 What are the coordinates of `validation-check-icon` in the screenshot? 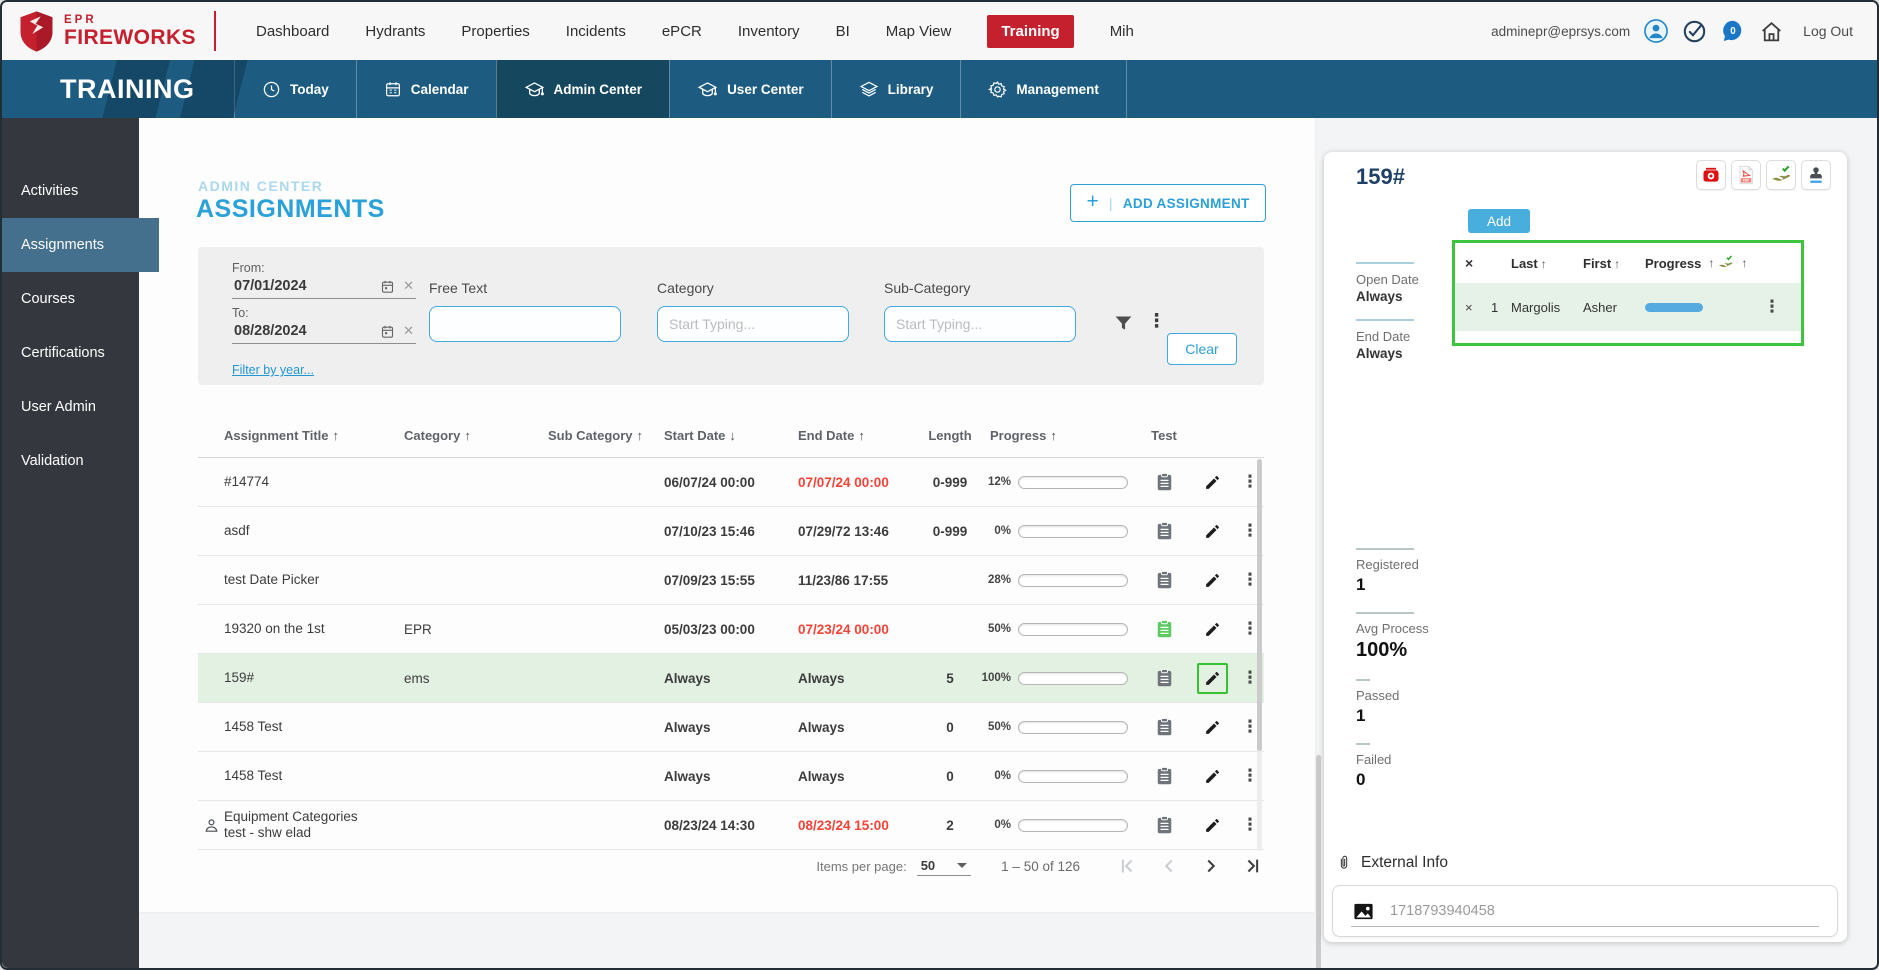 It's located at (1694, 31).